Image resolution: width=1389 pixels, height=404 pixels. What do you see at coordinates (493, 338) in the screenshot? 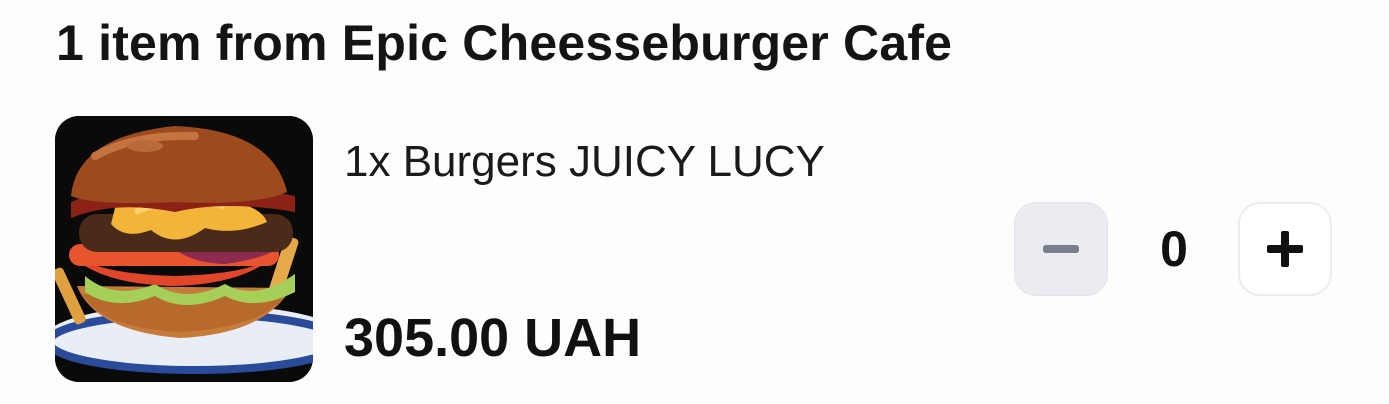
I see `item-price: 305.00 UAH` at bounding box center [493, 338].